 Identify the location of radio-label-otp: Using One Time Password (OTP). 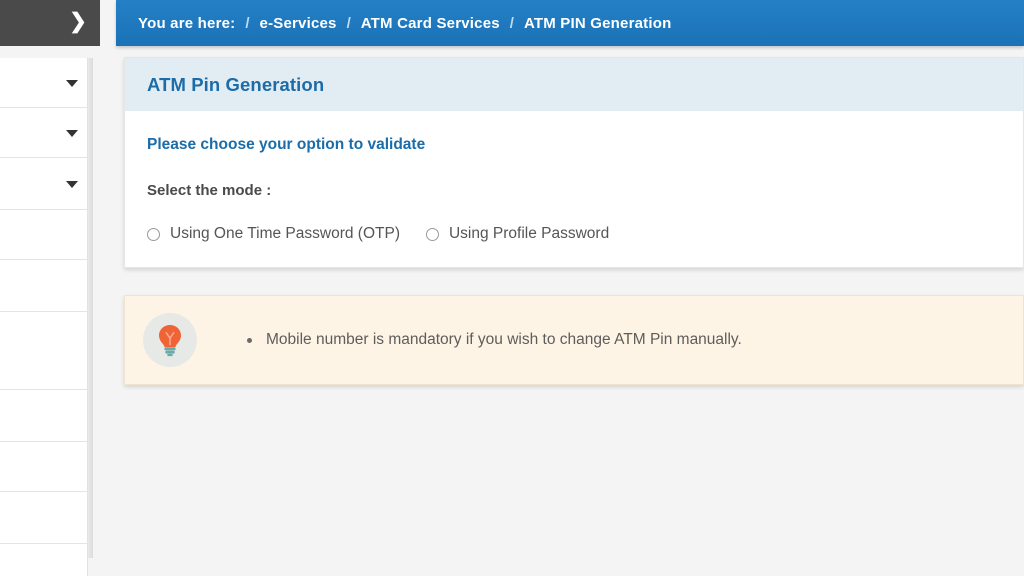
(285, 233).